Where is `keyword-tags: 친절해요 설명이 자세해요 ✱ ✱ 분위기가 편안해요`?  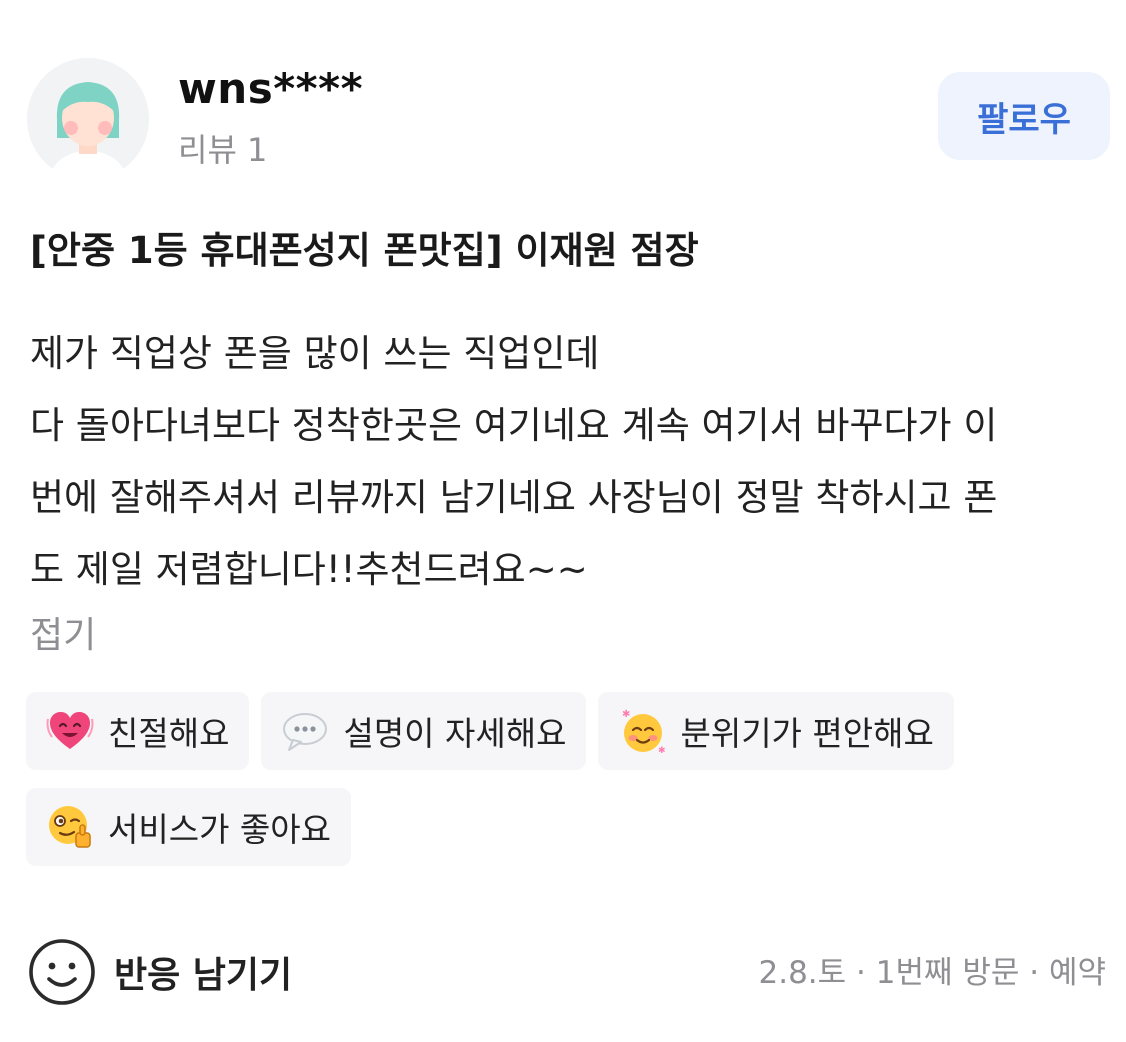 keyword-tags: 친절해요 설명이 자세해요 ✱ ✱ 분위기가 편안해요 is located at coordinates (490, 731).